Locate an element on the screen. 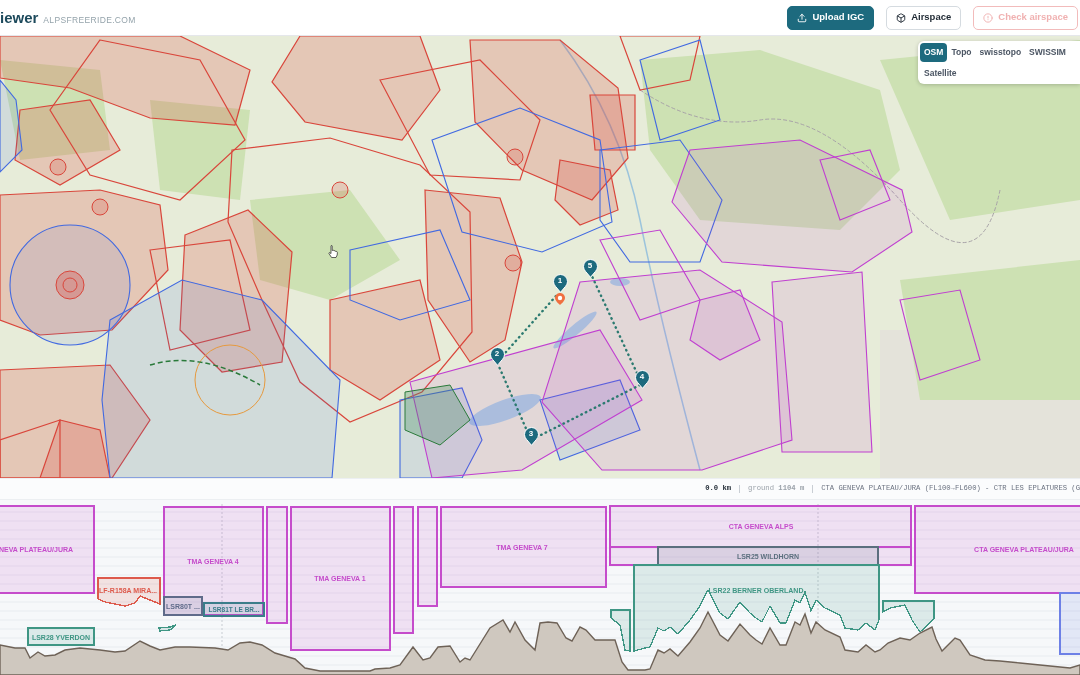  toolbar-button: Airspace is located at coordinates (924, 17).